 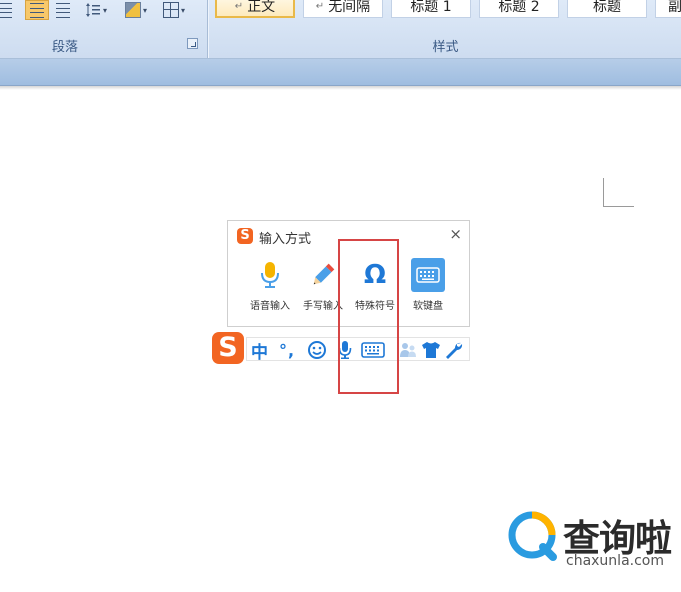 I want to click on justify-right-button, so click(x=8, y=10).